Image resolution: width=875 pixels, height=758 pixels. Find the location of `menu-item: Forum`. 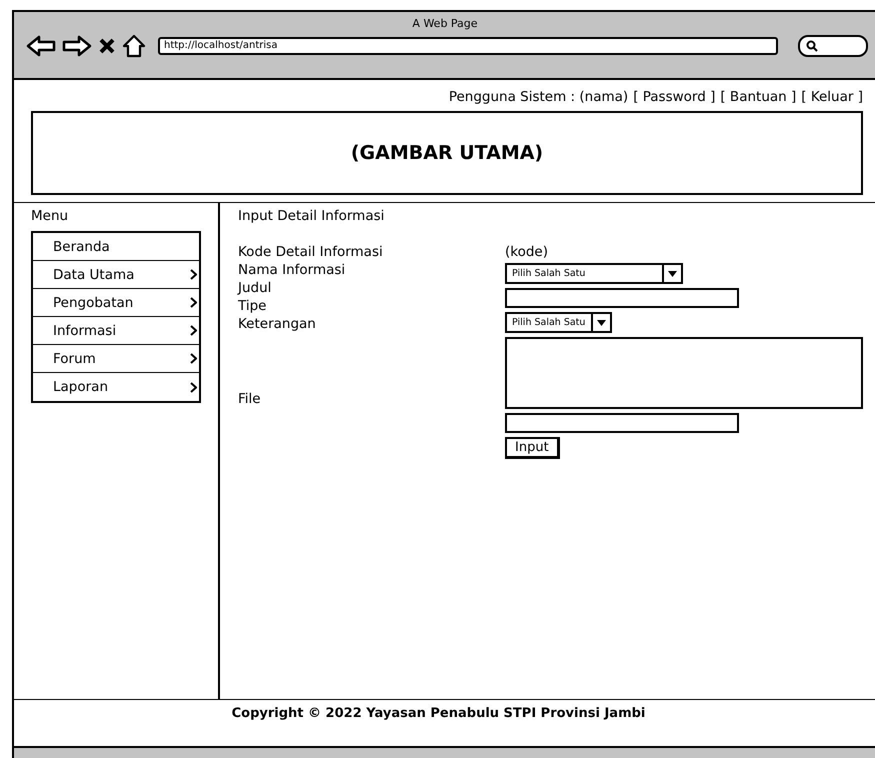

menu-item: Forum is located at coordinates (116, 359).